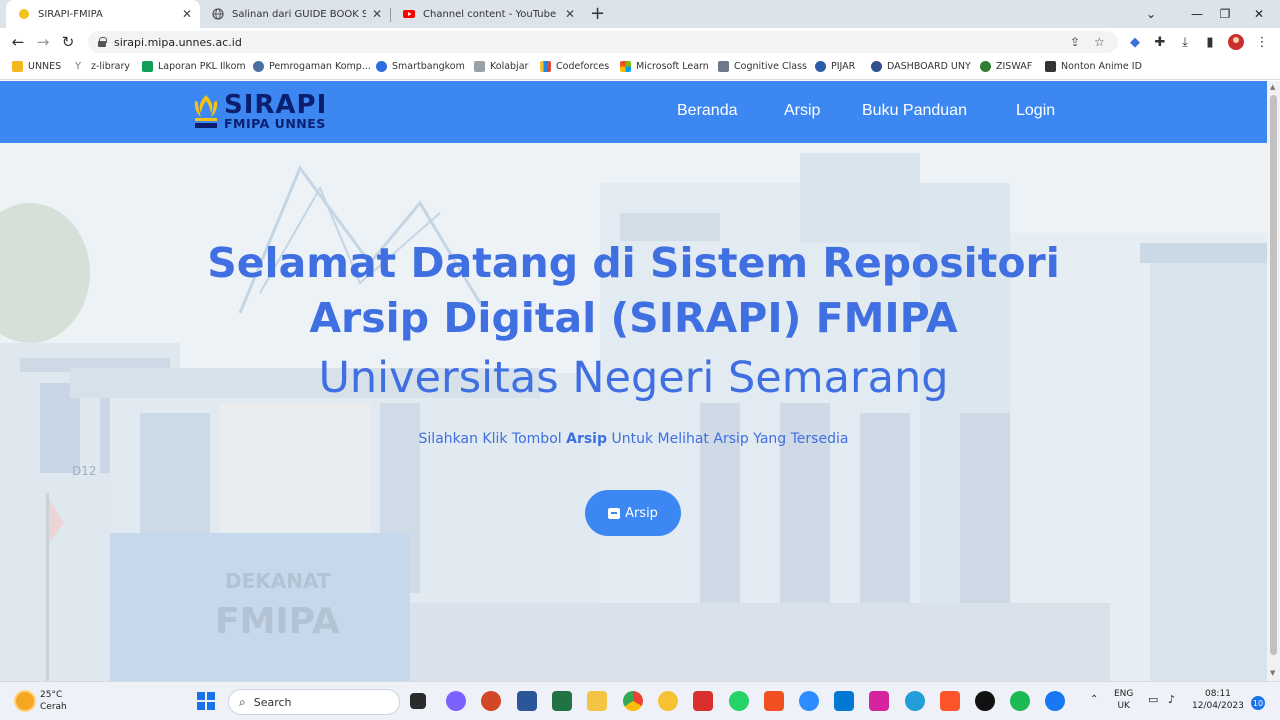 This screenshot has height=720, width=1280. Describe the element at coordinates (1258, 14) in the screenshot. I see `close-window-button: ✕` at that location.